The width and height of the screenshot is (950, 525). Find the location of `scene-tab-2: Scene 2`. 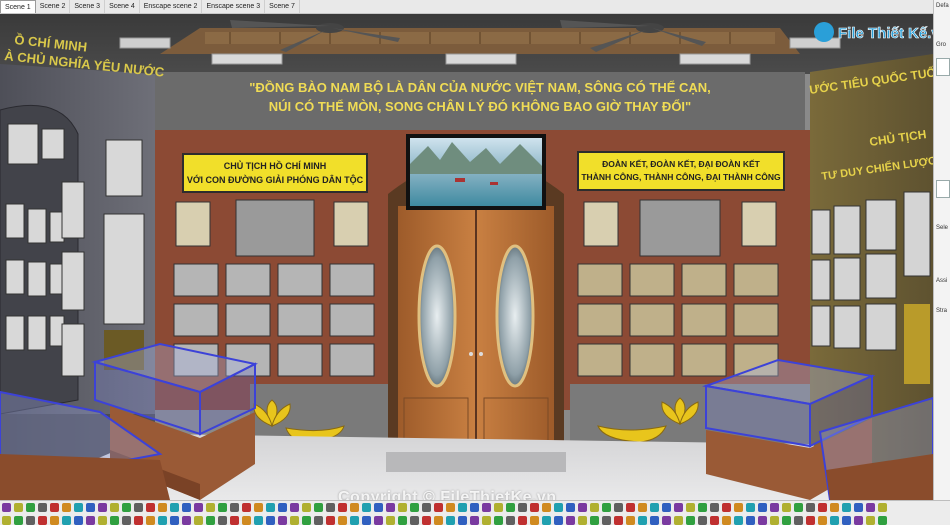

scene-tab-2: Scene 2 is located at coordinates (53, 6).